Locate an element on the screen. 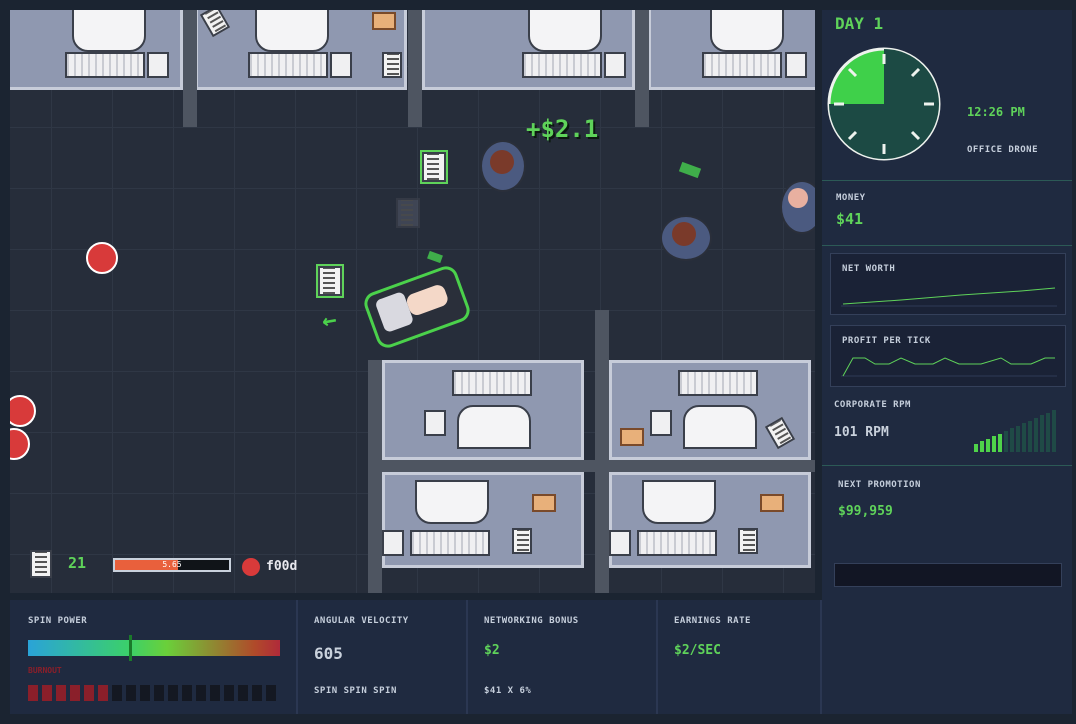 This screenshot has width=1076, height=724. day-label: DAY 1 is located at coordinates (859, 23).